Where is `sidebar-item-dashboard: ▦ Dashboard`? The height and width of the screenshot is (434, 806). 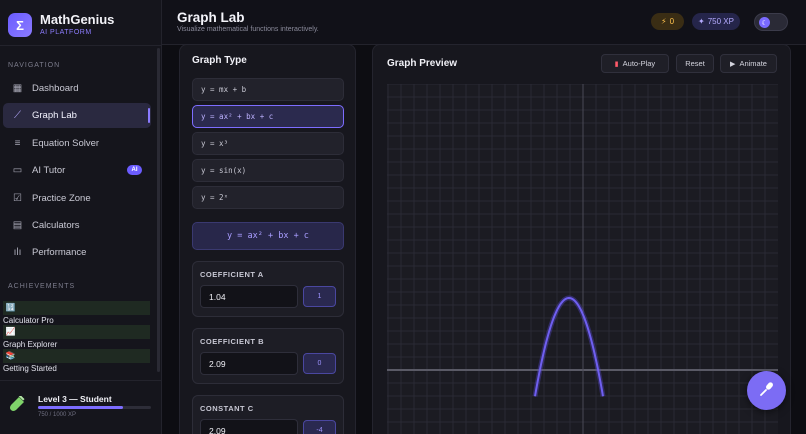
sidebar-item-dashboard: ▦ Dashboard is located at coordinates (77, 88).